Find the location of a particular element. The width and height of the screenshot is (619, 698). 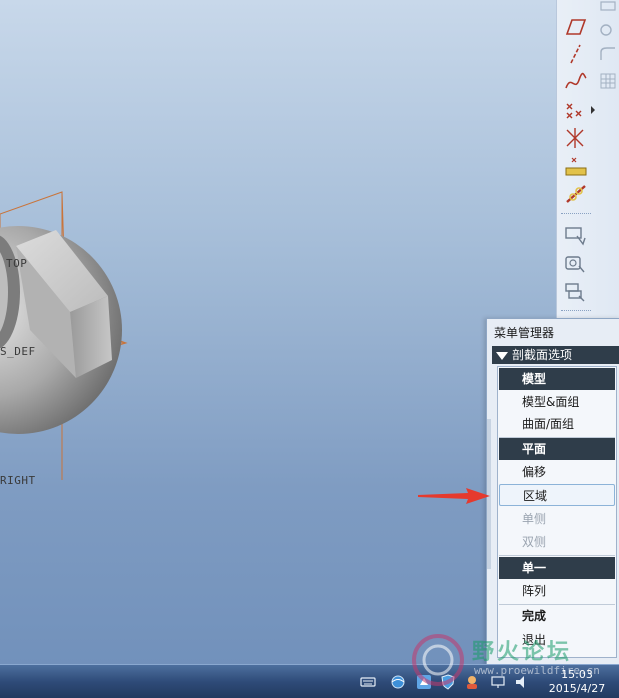

datum-point-icon is located at coordinates (574, 111).